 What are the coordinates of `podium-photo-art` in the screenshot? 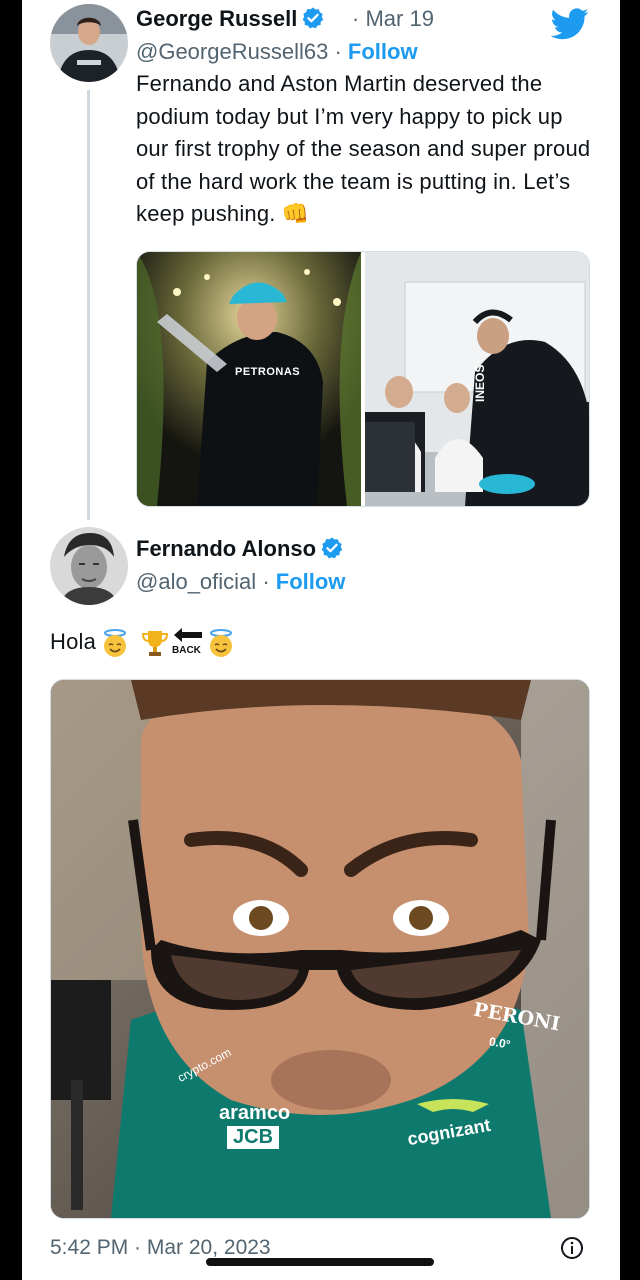 It's located at (249, 379).